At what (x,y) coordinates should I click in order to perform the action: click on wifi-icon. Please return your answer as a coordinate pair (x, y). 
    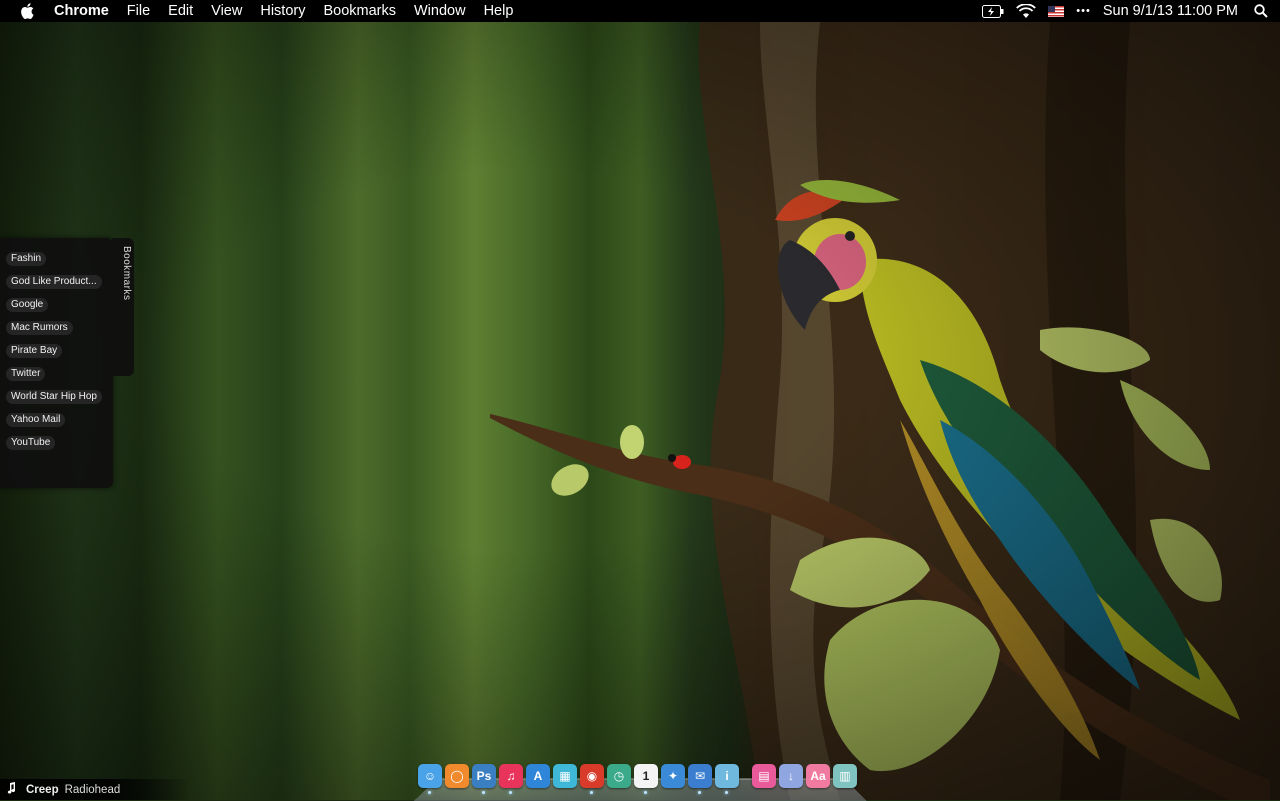
    Looking at the image, I should click on (1026, 11).